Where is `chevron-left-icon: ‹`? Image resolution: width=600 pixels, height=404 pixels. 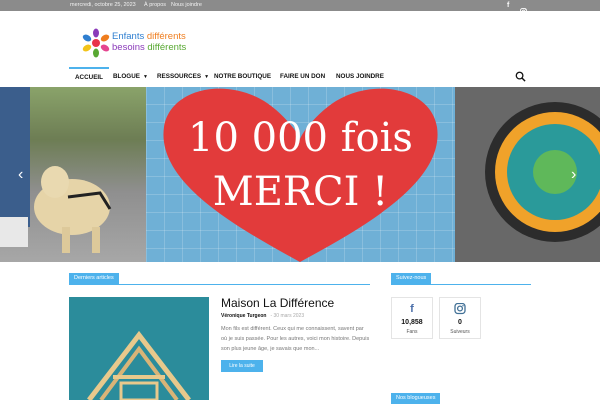 chevron-left-icon: ‹ is located at coordinates (23, 175).